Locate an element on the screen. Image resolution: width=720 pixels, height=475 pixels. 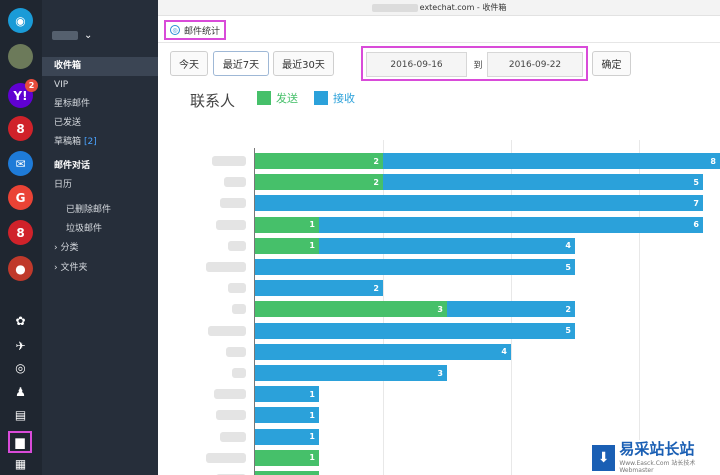
avatar is located at coordinates (20, 56).